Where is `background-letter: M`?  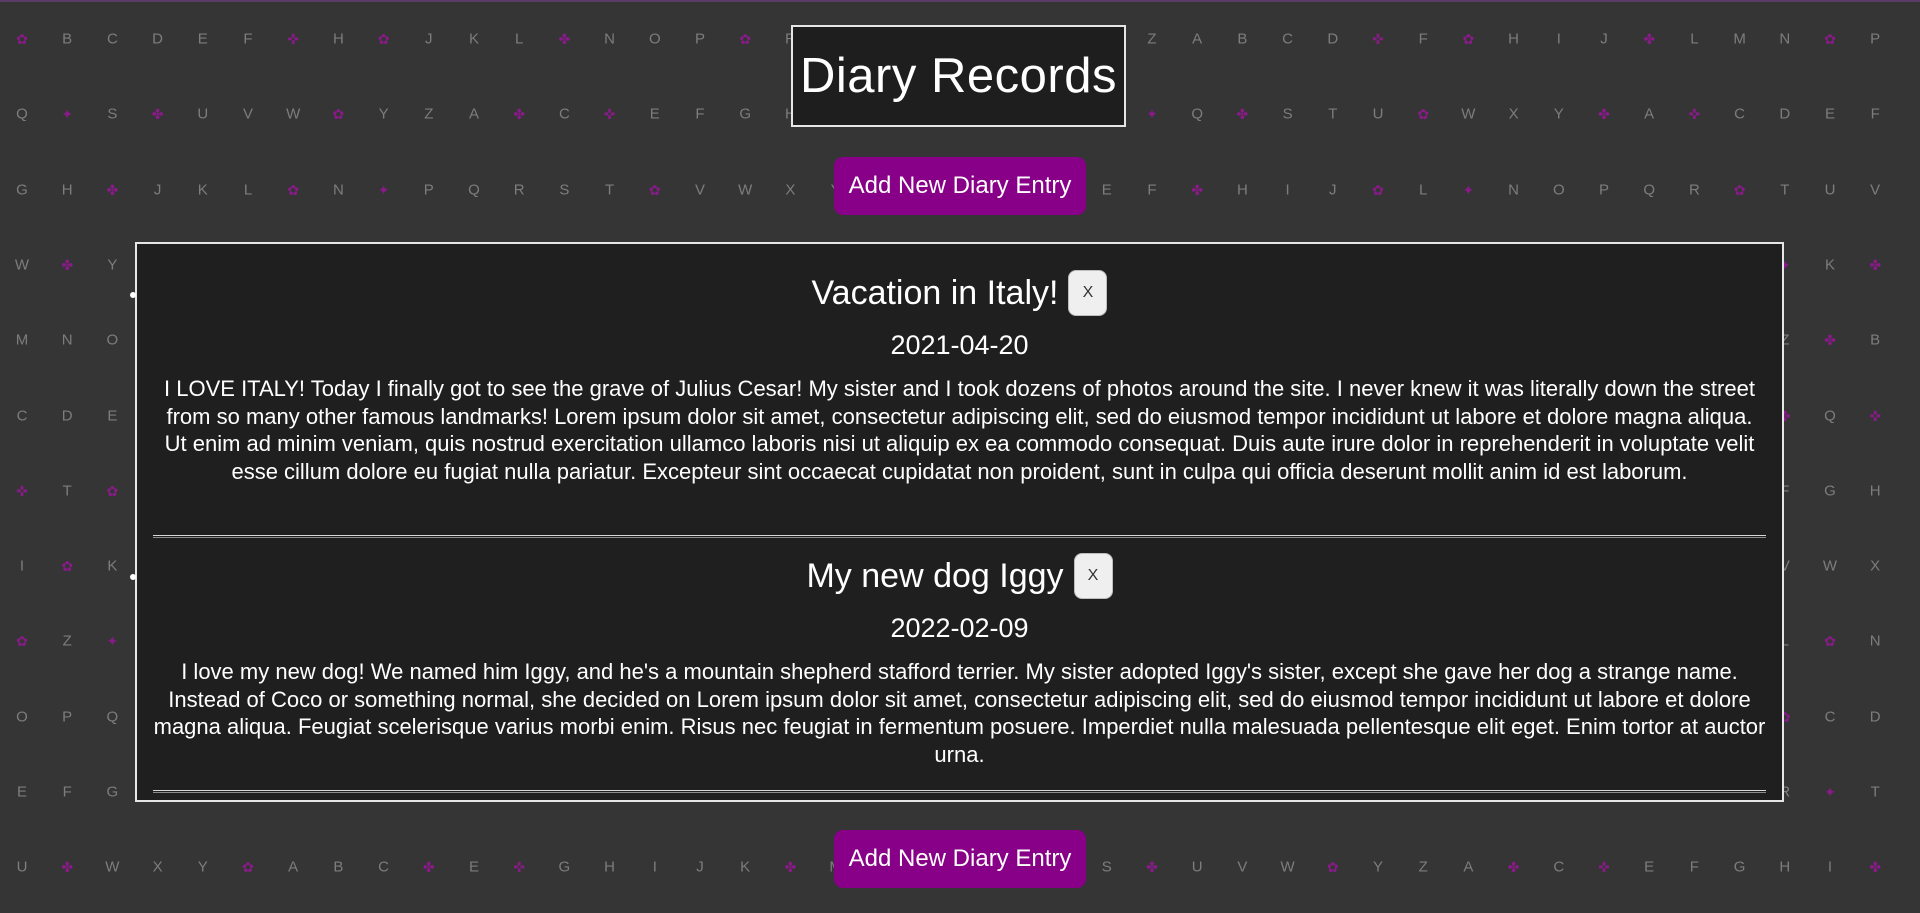 background-letter: M is located at coordinates (22, 340).